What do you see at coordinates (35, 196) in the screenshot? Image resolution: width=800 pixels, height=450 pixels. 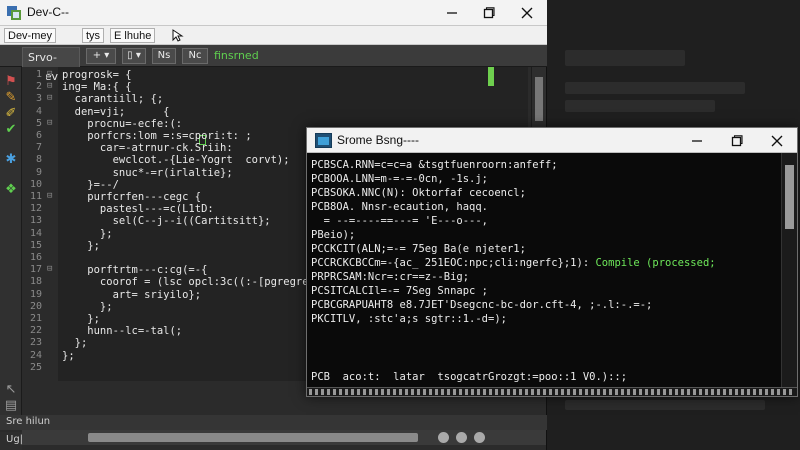 I see `line-number: 11` at bounding box center [35, 196].